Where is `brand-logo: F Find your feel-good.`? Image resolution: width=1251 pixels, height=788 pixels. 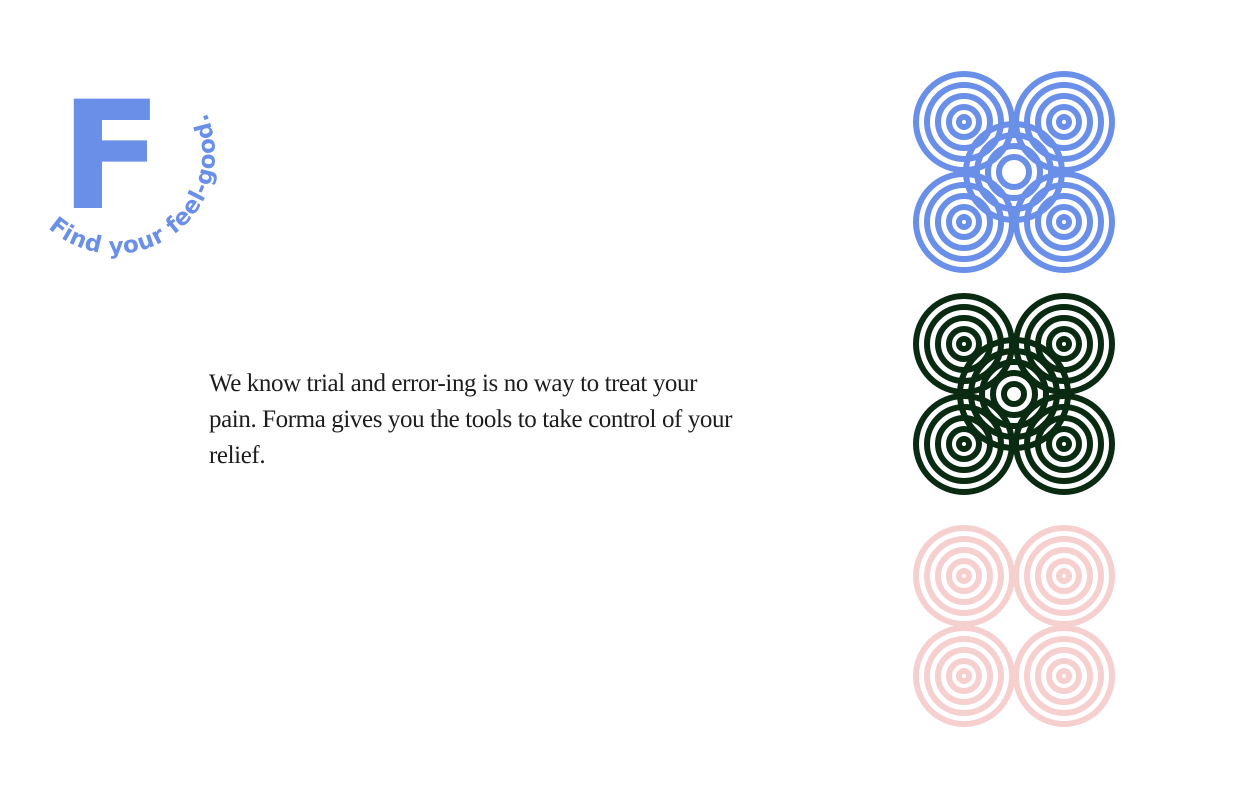 brand-logo: F Find your feel-good. is located at coordinates (130, 170).